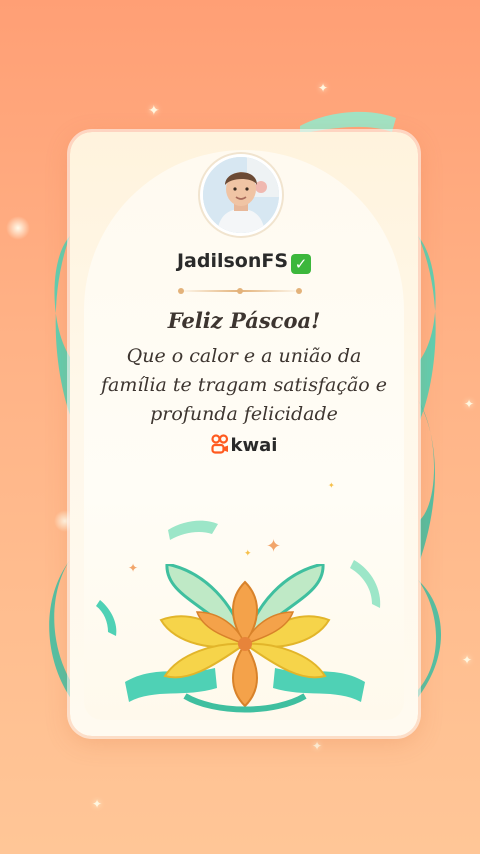 Image resolution: width=480 pixels, height=854 pixels. I want to click on user-avatar-icon, so click(241, 195).